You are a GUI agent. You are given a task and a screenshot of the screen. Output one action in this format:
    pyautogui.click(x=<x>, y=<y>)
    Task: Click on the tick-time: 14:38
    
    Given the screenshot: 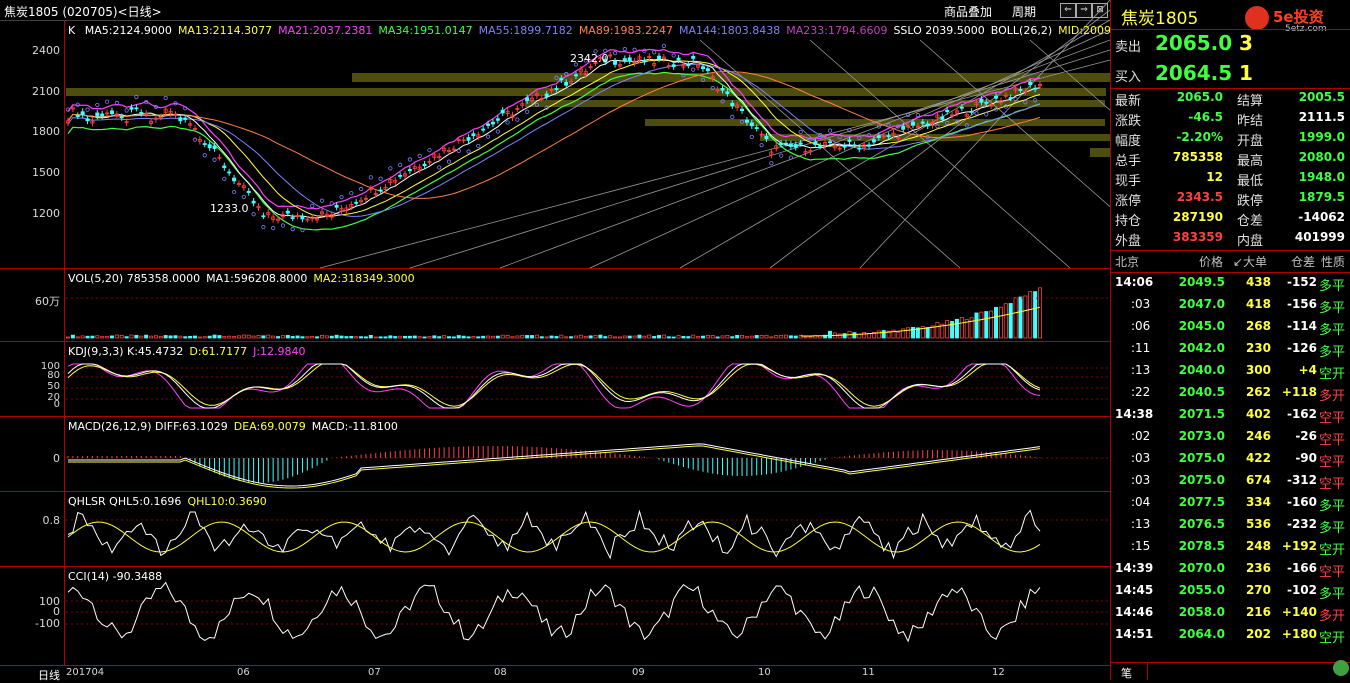 What is the action you would take?
    pyautogui.click(x=1134, y=414)
    